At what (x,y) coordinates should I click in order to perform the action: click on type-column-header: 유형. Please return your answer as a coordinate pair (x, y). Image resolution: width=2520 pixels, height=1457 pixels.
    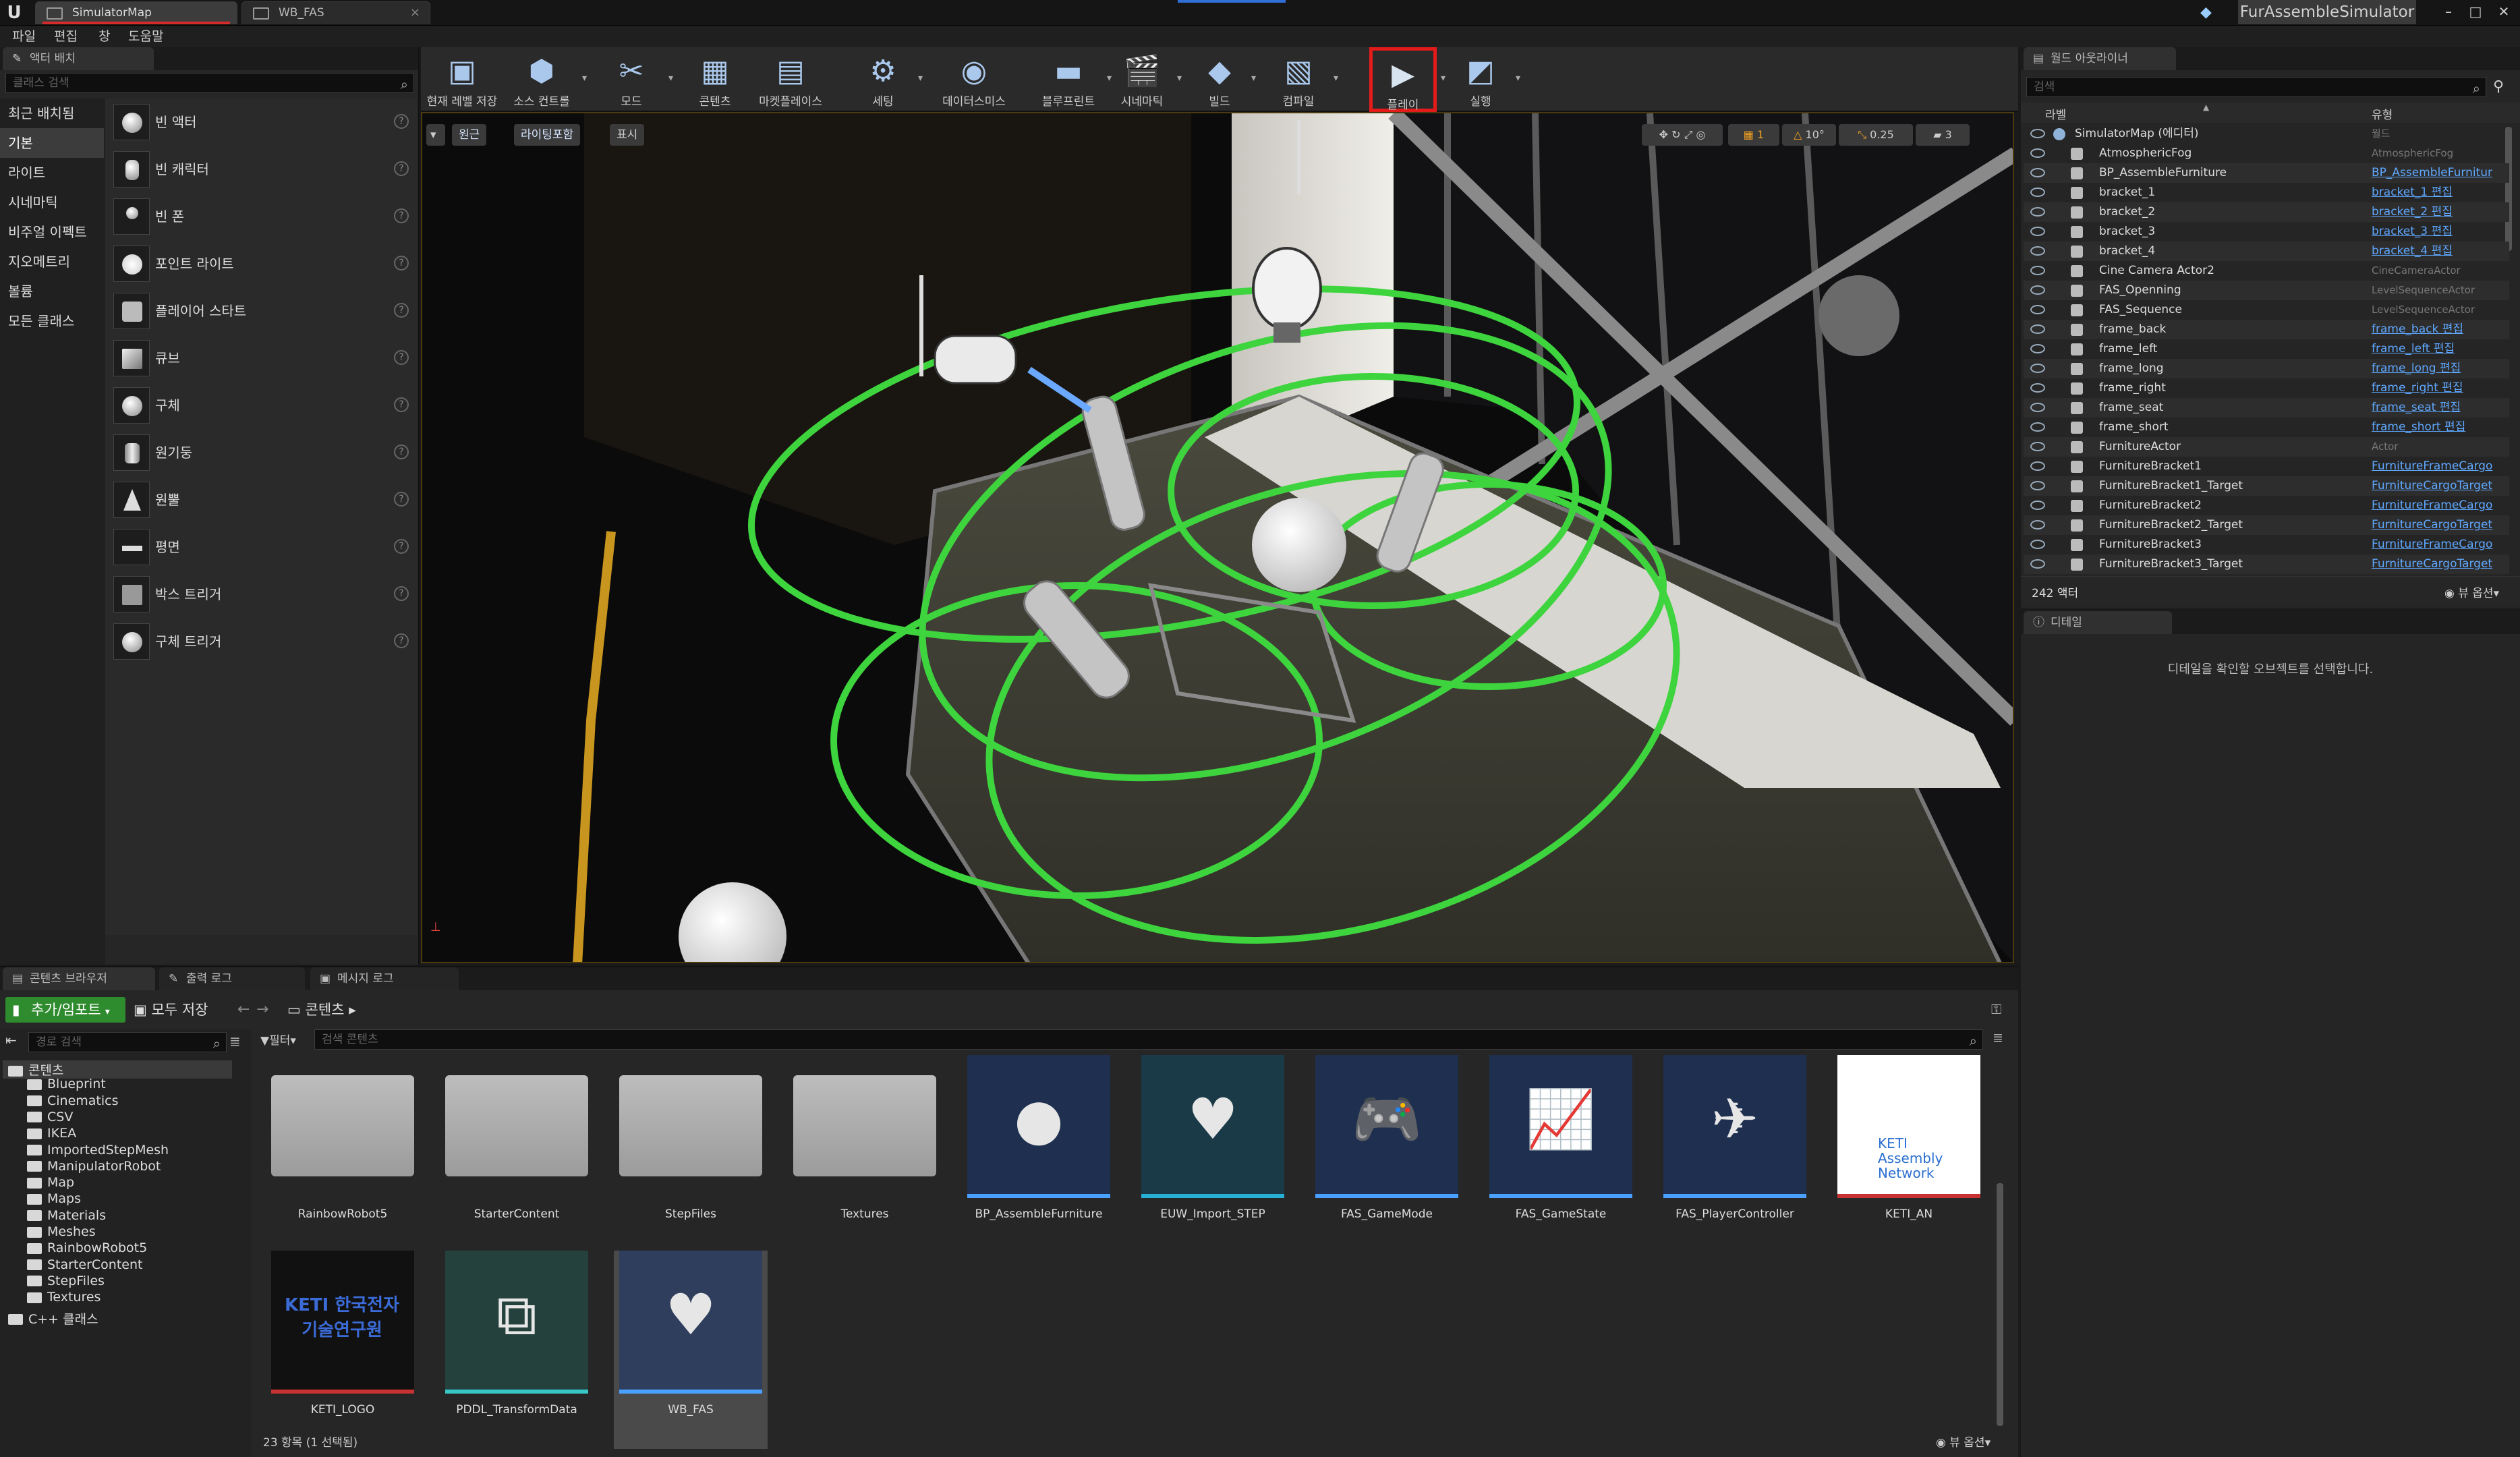
    Looking at the image, I should click on (2382, 114).